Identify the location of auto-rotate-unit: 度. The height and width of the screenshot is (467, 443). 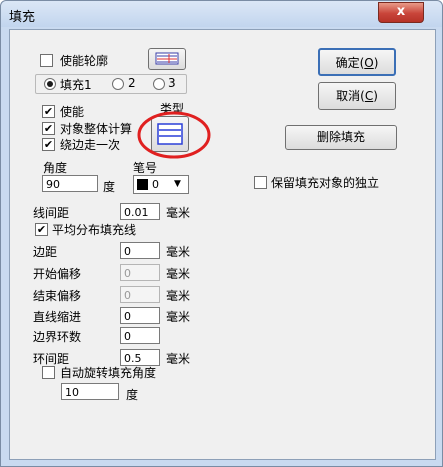
(132, 395).